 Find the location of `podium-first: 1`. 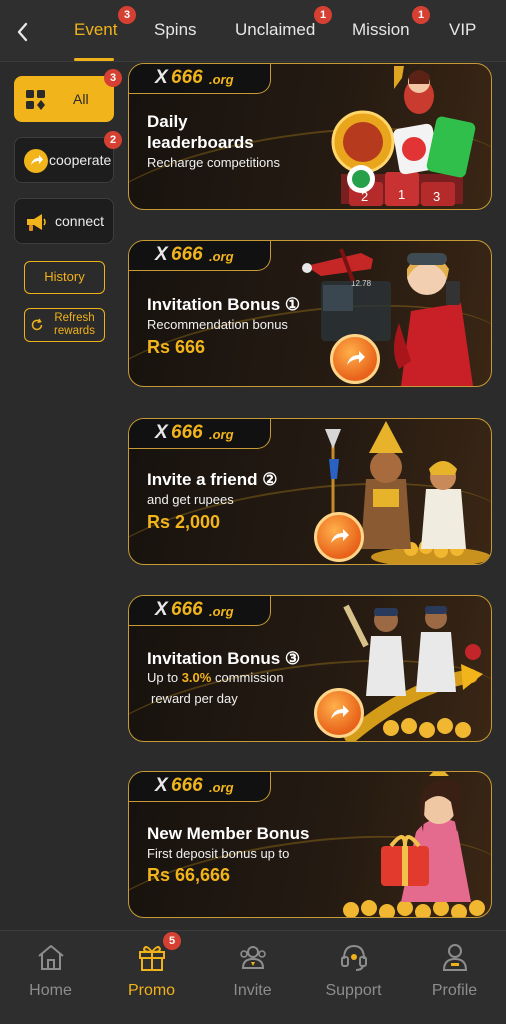

podium-first: 1 is located at coordinates (401, 194).